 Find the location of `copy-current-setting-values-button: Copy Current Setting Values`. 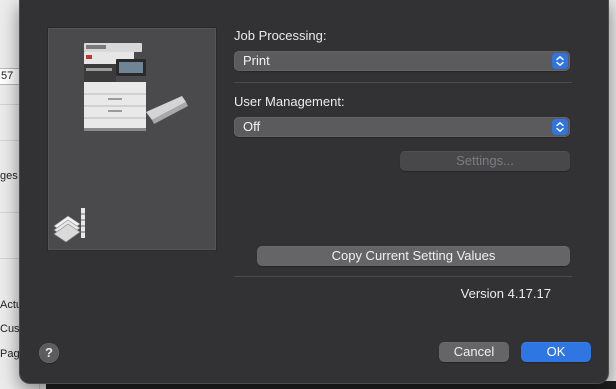

copy-current-setting-values-button: Copy Current Setting Values is located at coordinates (413, 256).